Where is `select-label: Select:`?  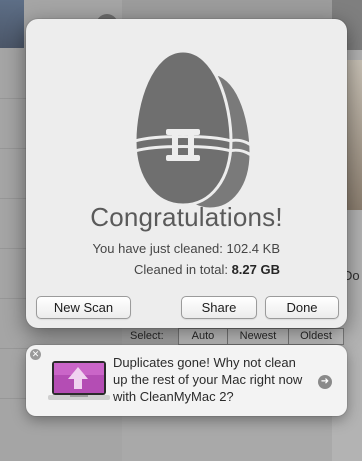 select-label: Select: is located at coordinates (147, 336).